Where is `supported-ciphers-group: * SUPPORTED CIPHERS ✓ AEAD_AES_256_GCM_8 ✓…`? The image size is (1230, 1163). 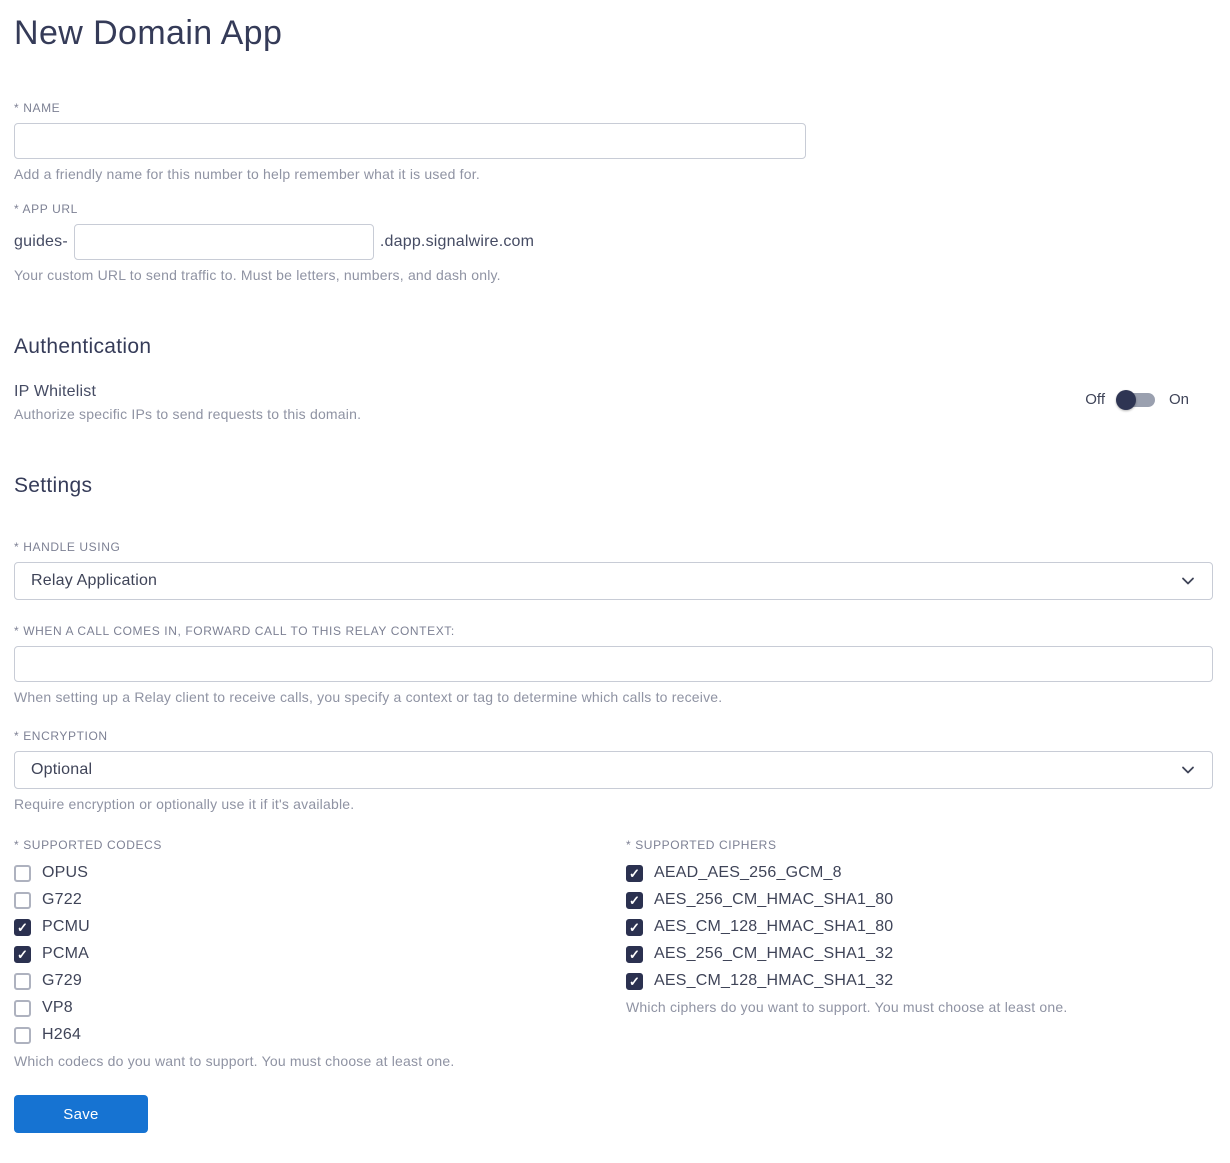
supported-ciphers-group: * SUPPORTED CIPHERS ✓ AEAD_AES_256_GCM_8 ✓… is located at coordinates (919, 953).